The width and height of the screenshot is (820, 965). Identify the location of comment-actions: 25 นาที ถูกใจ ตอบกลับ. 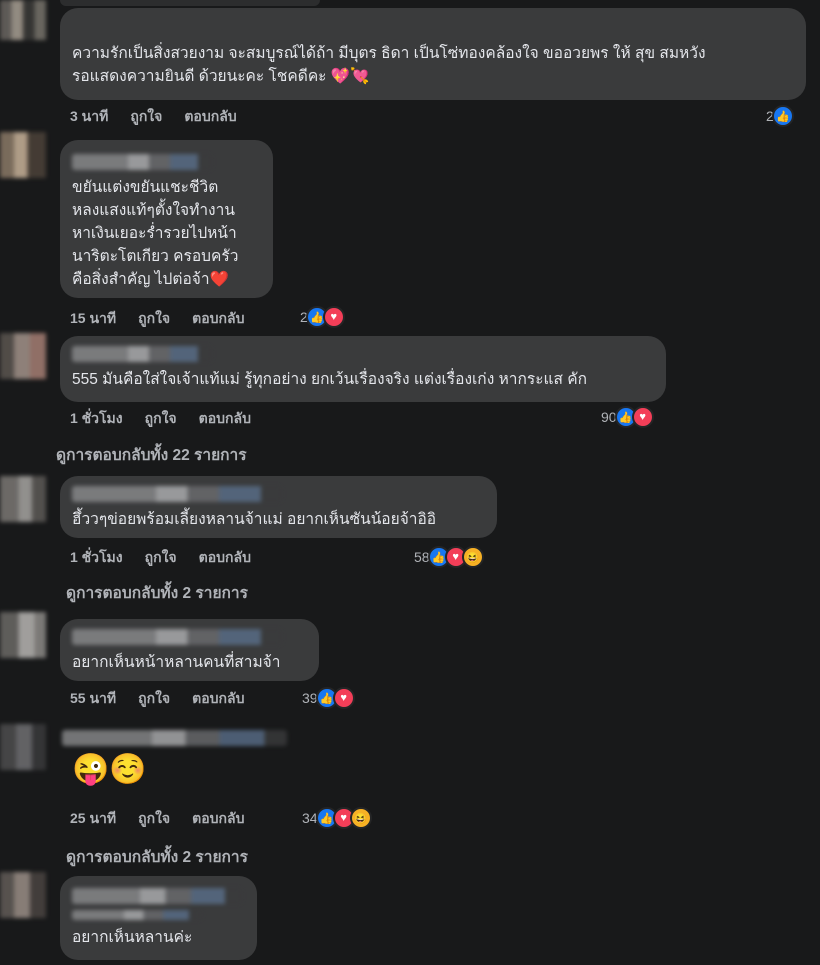
(157, 819).